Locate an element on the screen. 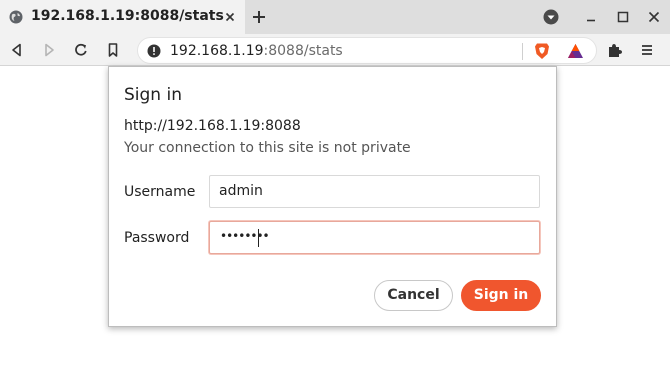 Image resolution: width=670 pixels, height=388 pixels. password-label: Password is located at coordinates (157, 238).